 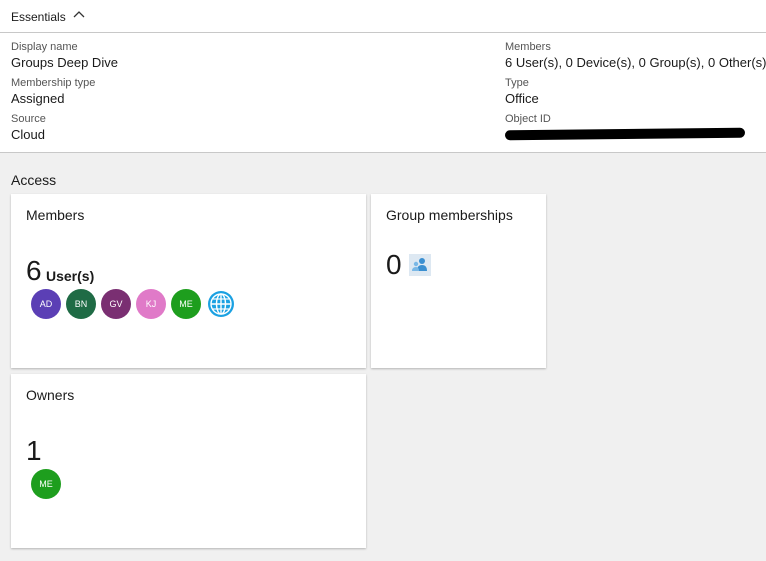 What do you see at coordinates (188, 461) in the screenshot?
I see `owners-tile: Owners 1 ME` at bounding box center [188, 461].